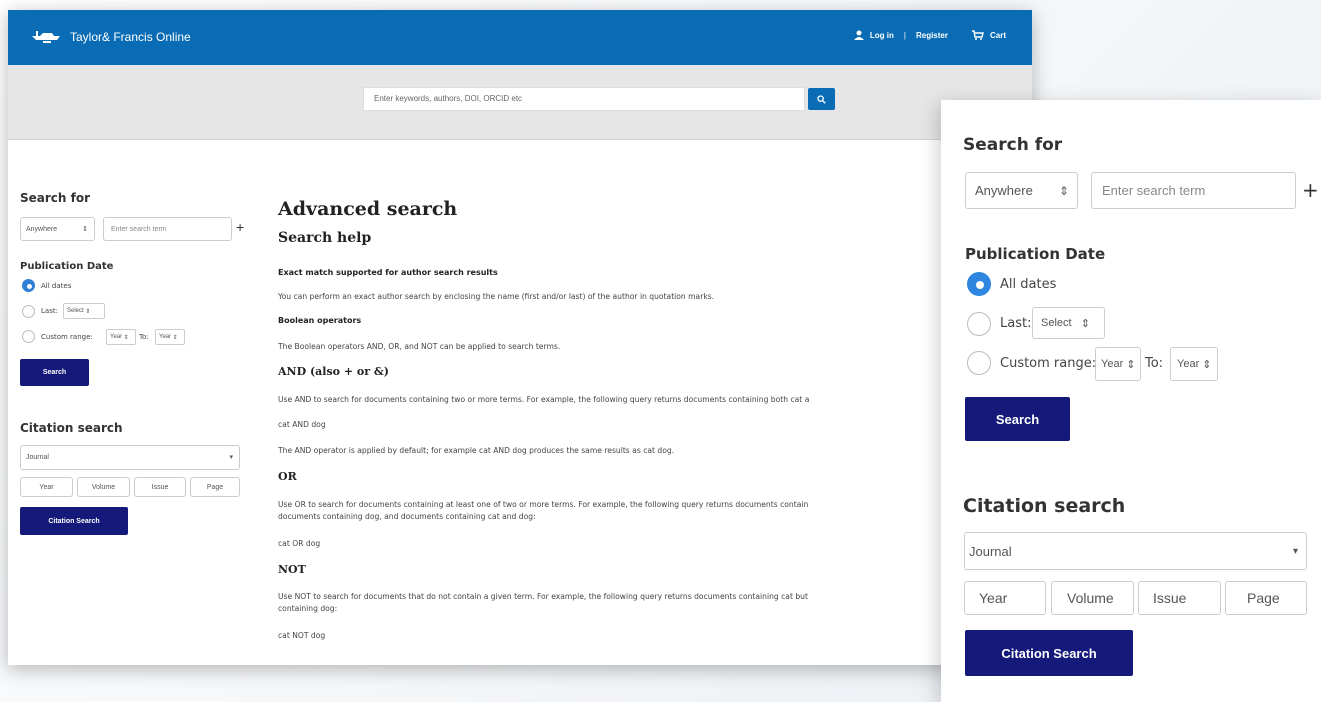 The image size is (1321, 702). I want to click on zoom-add-term-icon: +, so click(1310, 190).